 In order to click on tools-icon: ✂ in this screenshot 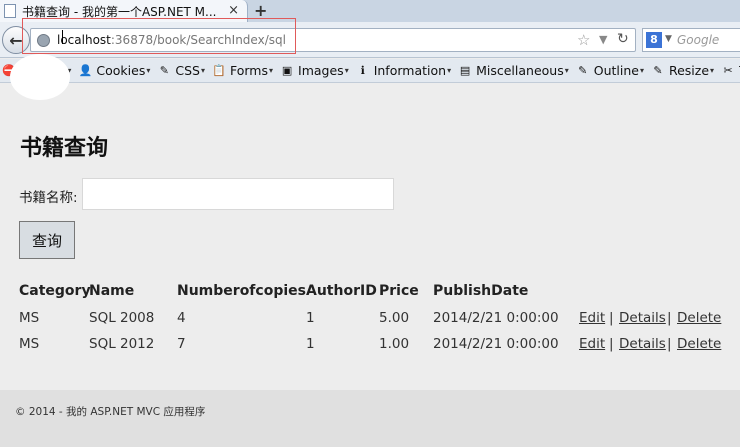, I will do `click(728, 70)`.